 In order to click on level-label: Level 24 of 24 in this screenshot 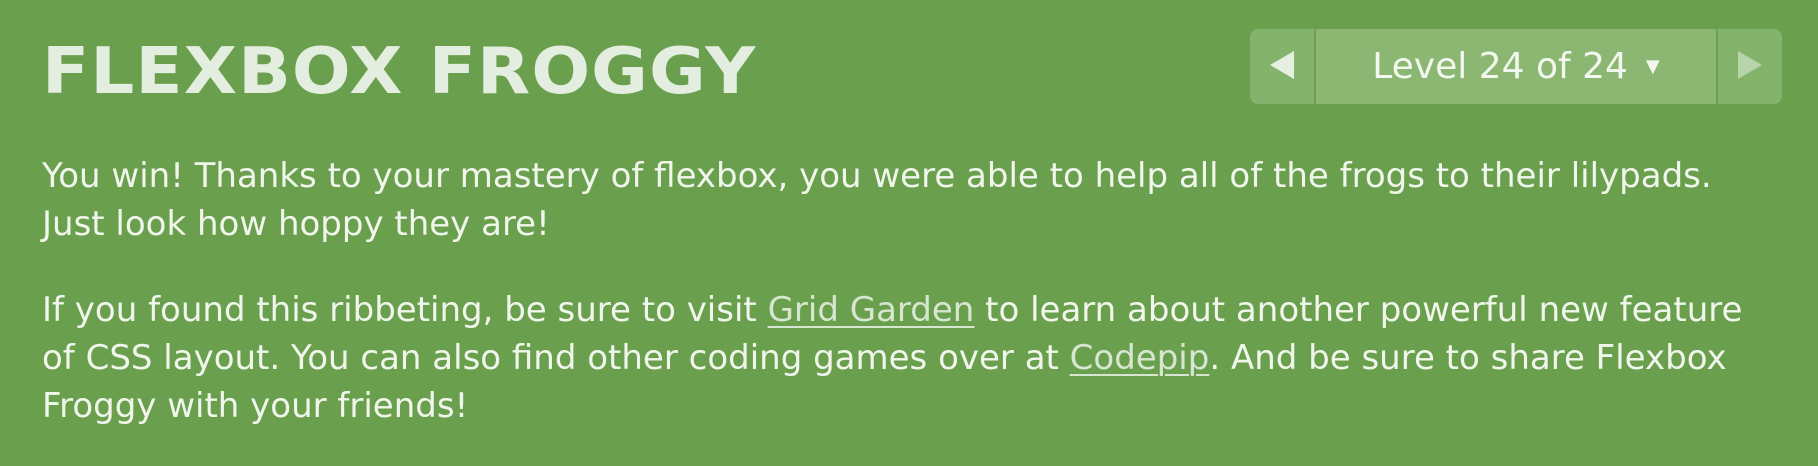, I will do `click(1500, 66)`.